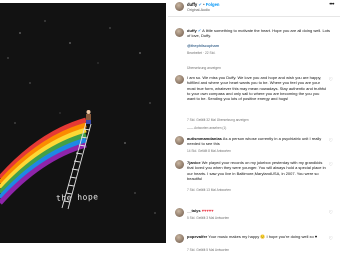 This screenshot has height=268, width=340. What do you see at coordinates (77, 197) in the screenshot?
I see `image-caption-text: the hope` at bounding box center [77, 197].